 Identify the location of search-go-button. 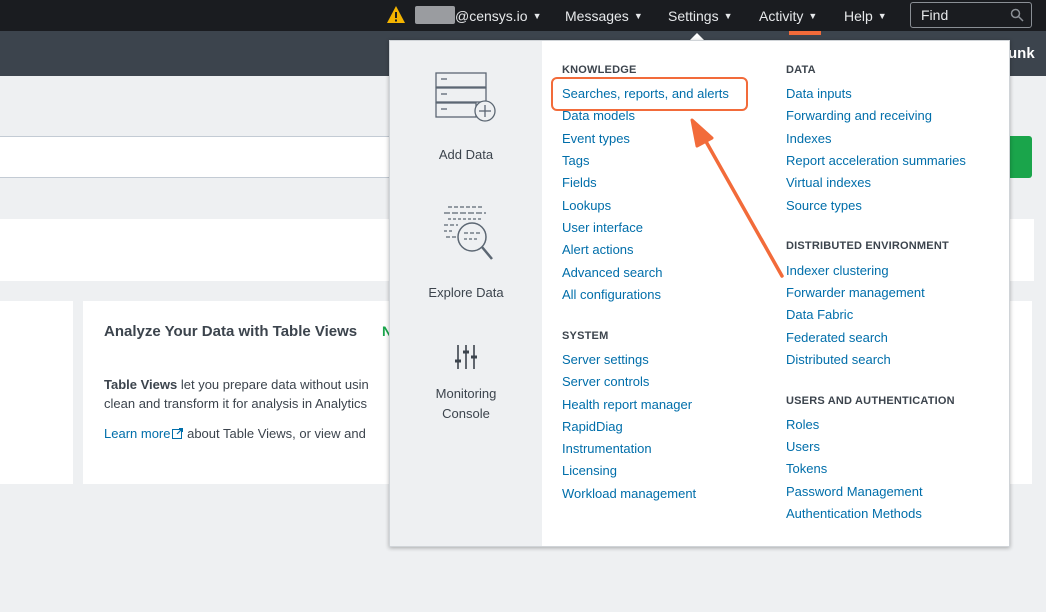
(1020, 157).